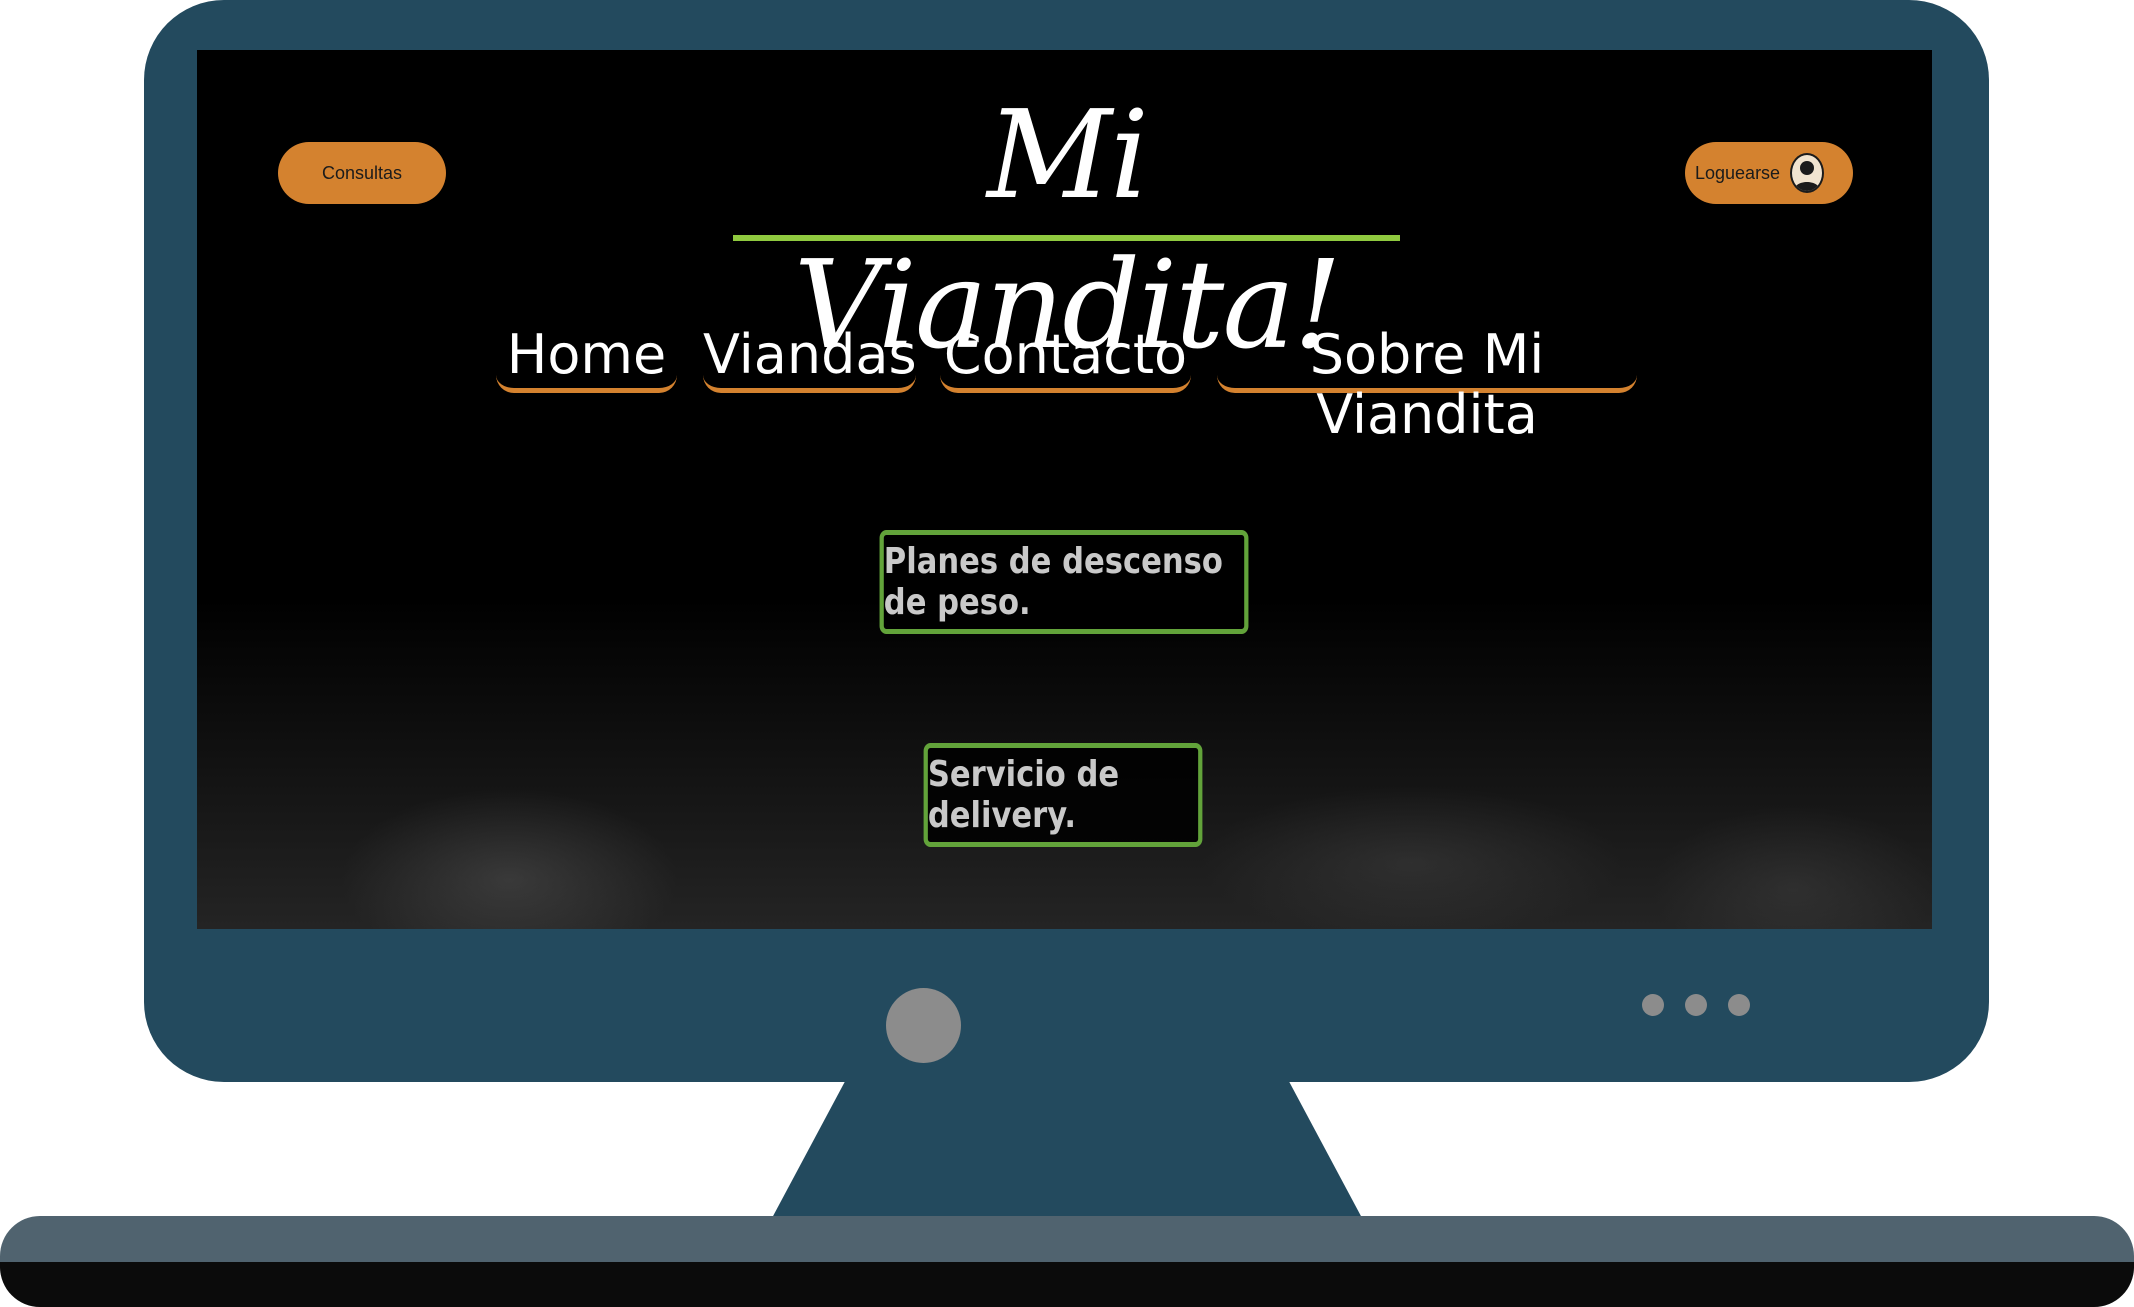 Image resolution: width=2134 pixels, height=1307 pixels. I want to click on main-nav: Home Viandas Contacto Sobre Mi Viandita, so click(1064, 385).